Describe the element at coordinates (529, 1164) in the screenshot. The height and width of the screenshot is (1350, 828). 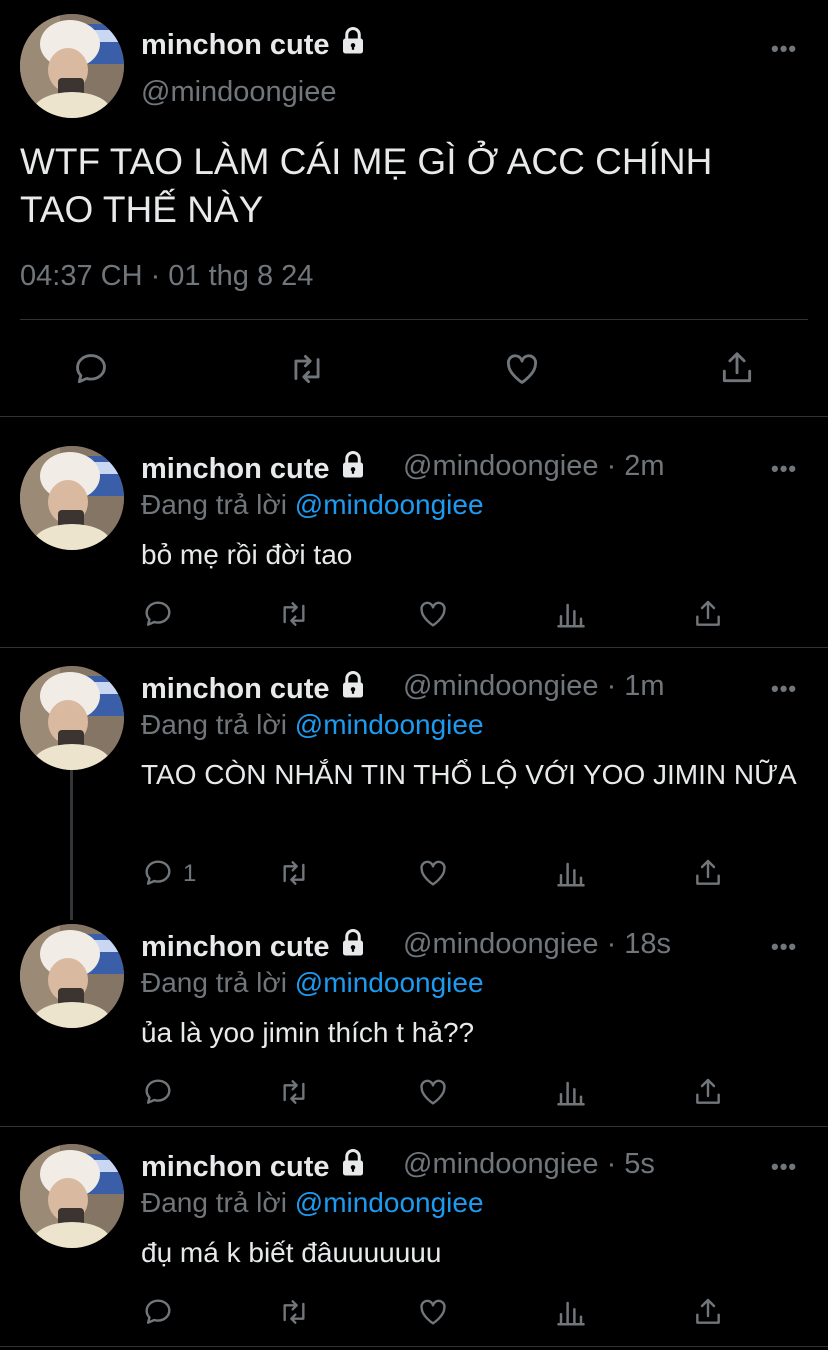
I see `handle-time: @mindoongiee · 5s` at that location.